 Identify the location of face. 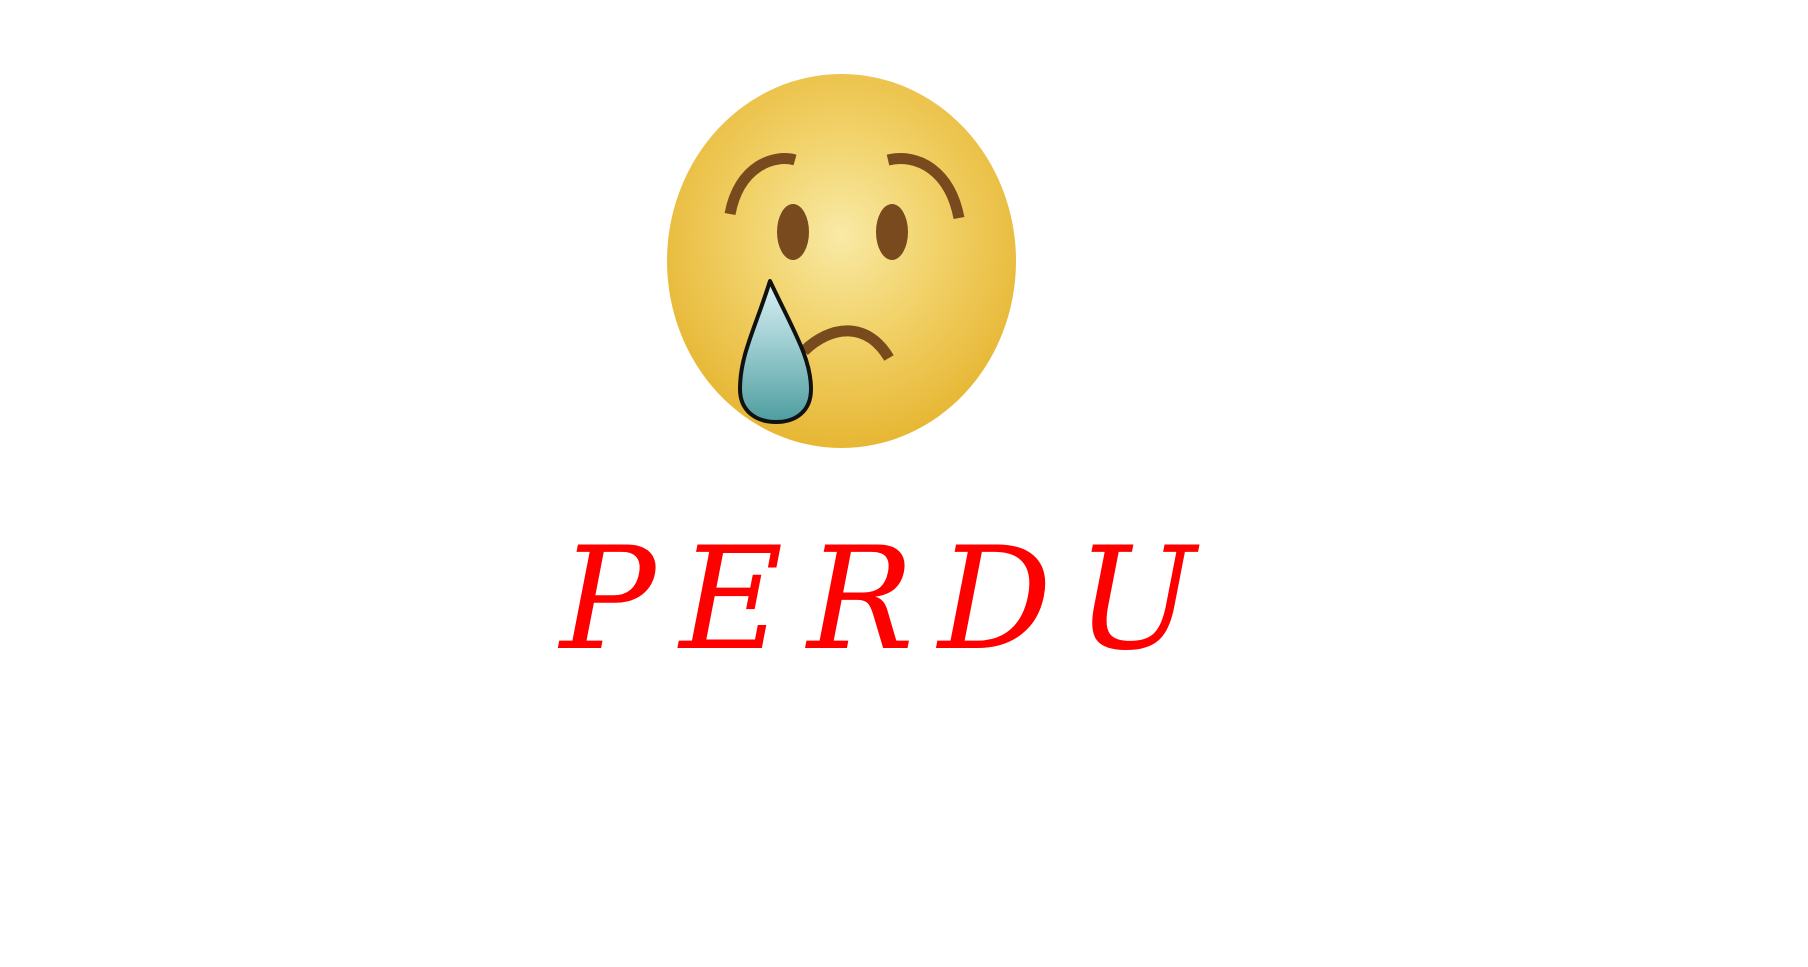
(841, 261).